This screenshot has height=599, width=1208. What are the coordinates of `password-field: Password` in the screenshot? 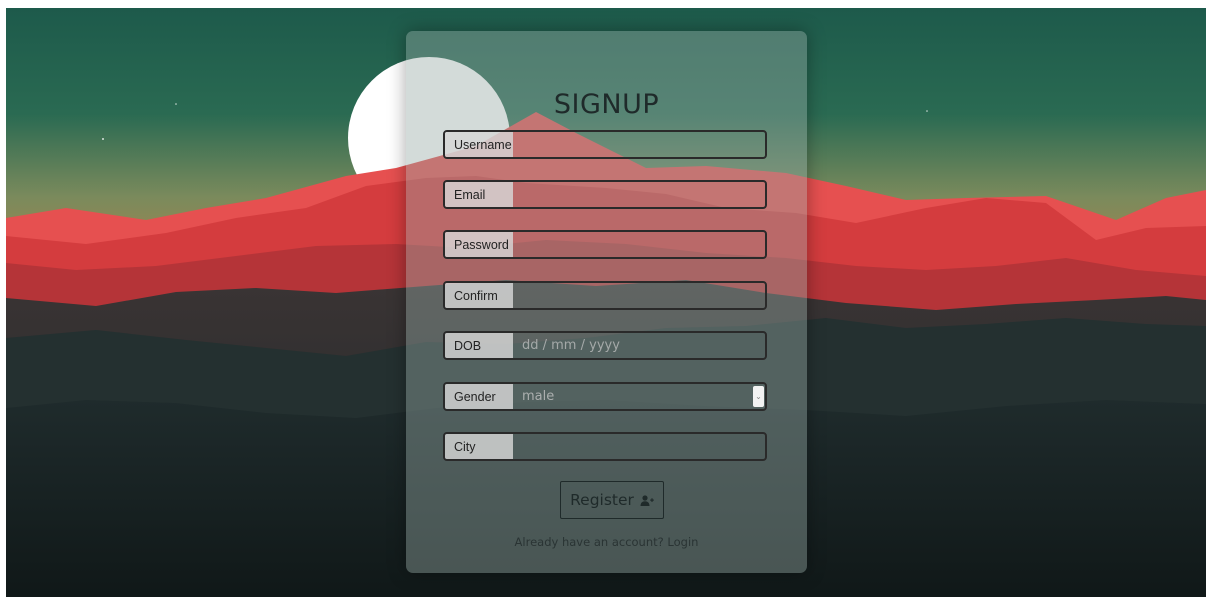 It's located at (605, 244).